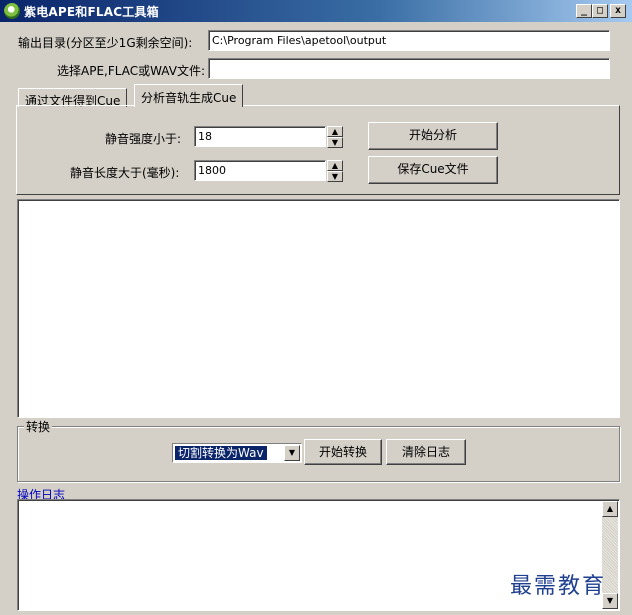 The image size is (632, 615). Describe the element at coordinates (584, 11) in the screenshot. I see `minimize-button: _` at that location.